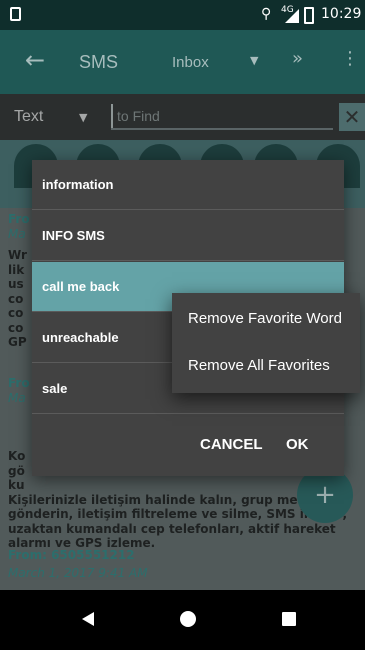 The width and height of the screenshot is (365, 650). I want to click on menu-item-remove-all-favorites: Remove All Favorites, so click(259, 365).